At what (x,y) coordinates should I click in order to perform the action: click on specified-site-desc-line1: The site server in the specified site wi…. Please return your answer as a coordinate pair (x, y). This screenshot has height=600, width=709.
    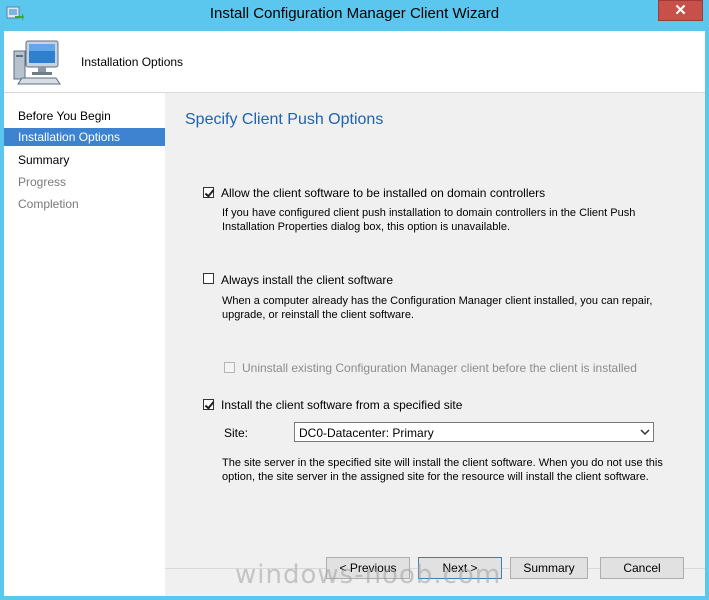
    Looking at the image, I should click on (442, 463).